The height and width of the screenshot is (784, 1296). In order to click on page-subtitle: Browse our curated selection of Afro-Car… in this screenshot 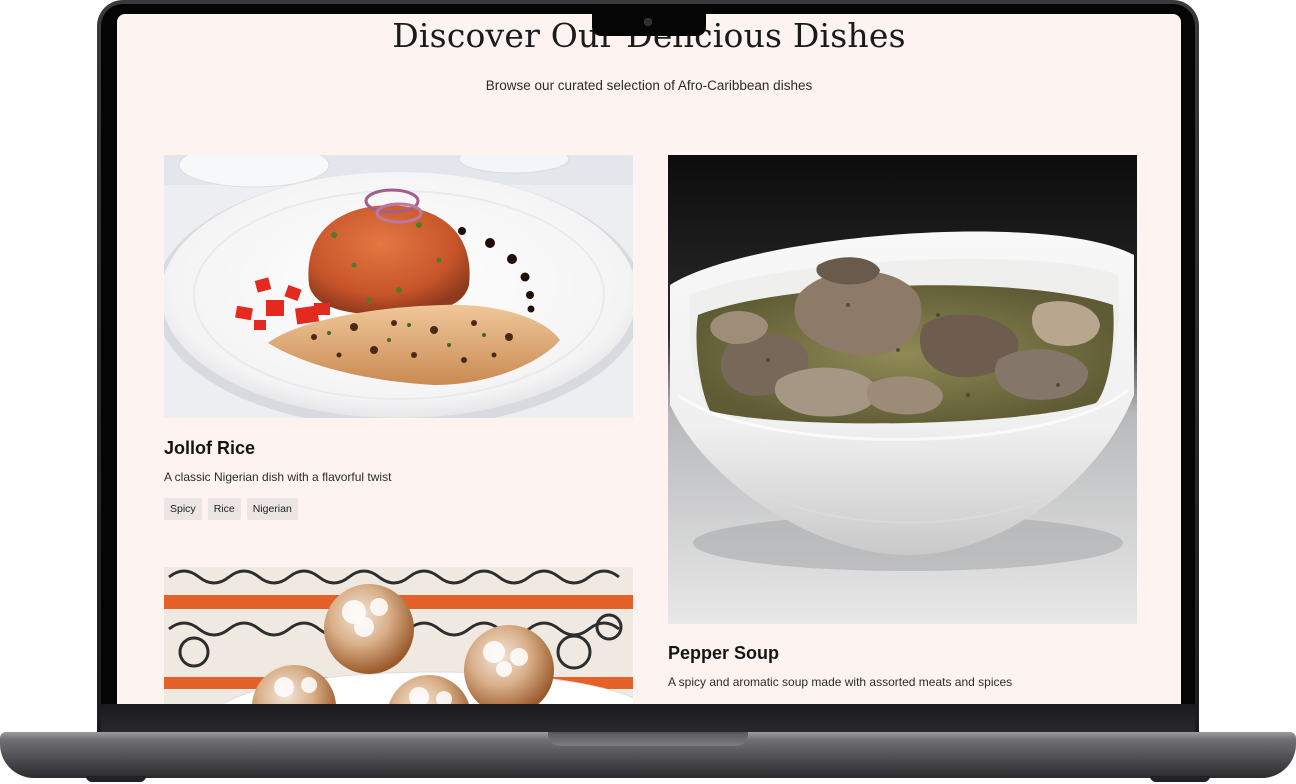, I will do `click(649, 85)`.